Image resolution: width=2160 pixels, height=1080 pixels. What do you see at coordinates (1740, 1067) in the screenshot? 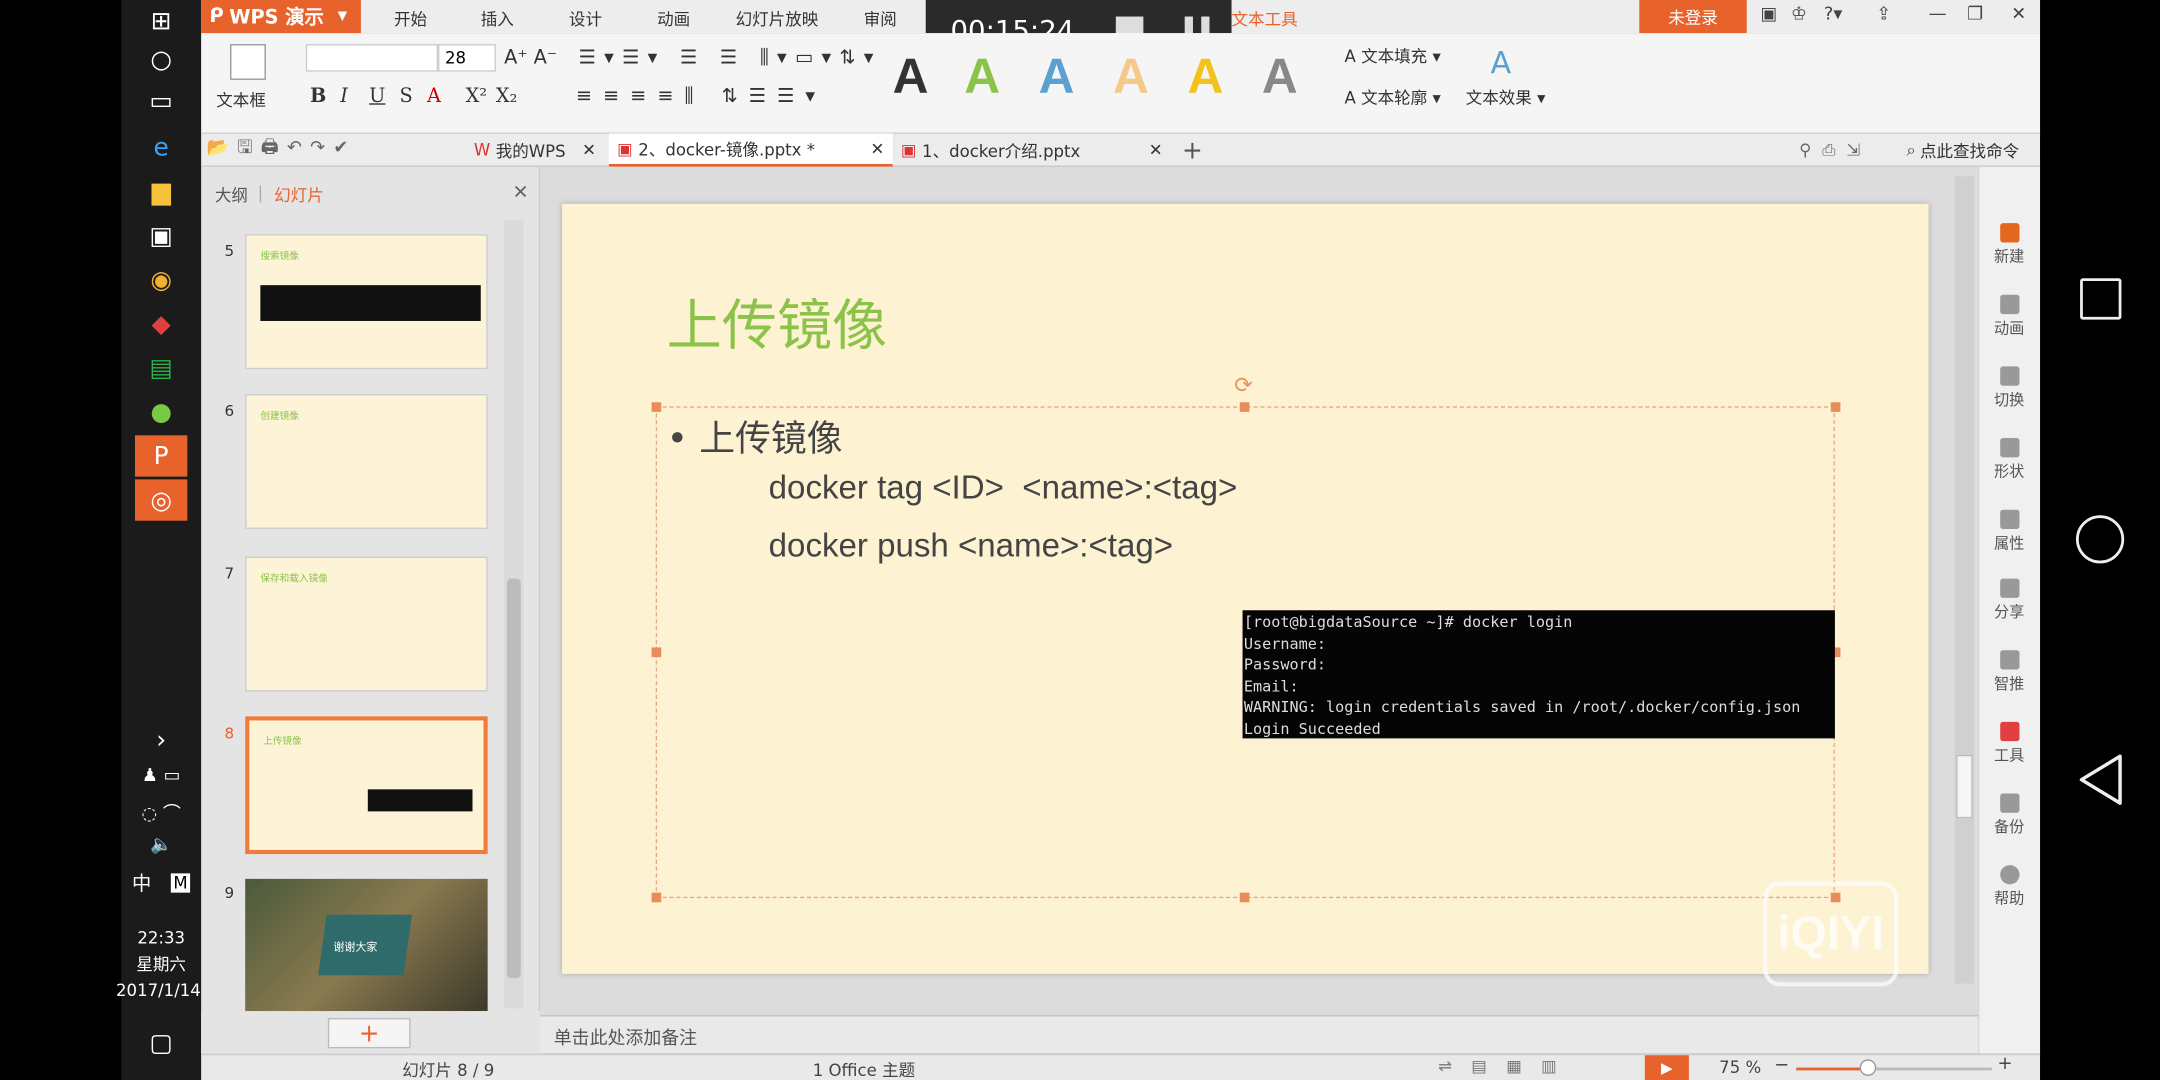
I see `zoom-level: 75 %` at bounding box center [1740, 1067].